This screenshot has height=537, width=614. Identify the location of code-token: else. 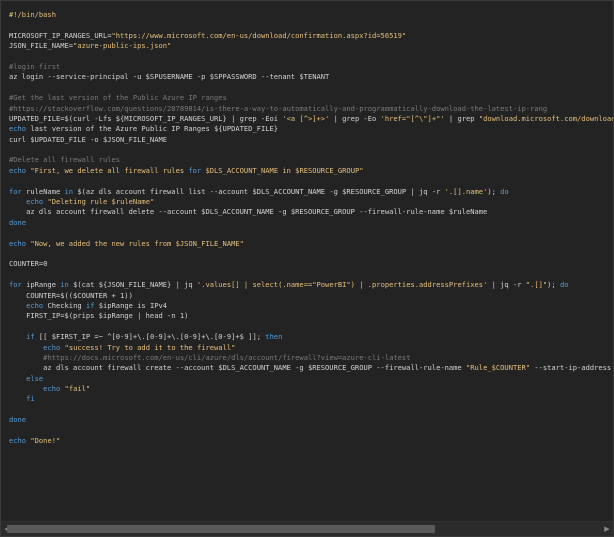
(35, 378).